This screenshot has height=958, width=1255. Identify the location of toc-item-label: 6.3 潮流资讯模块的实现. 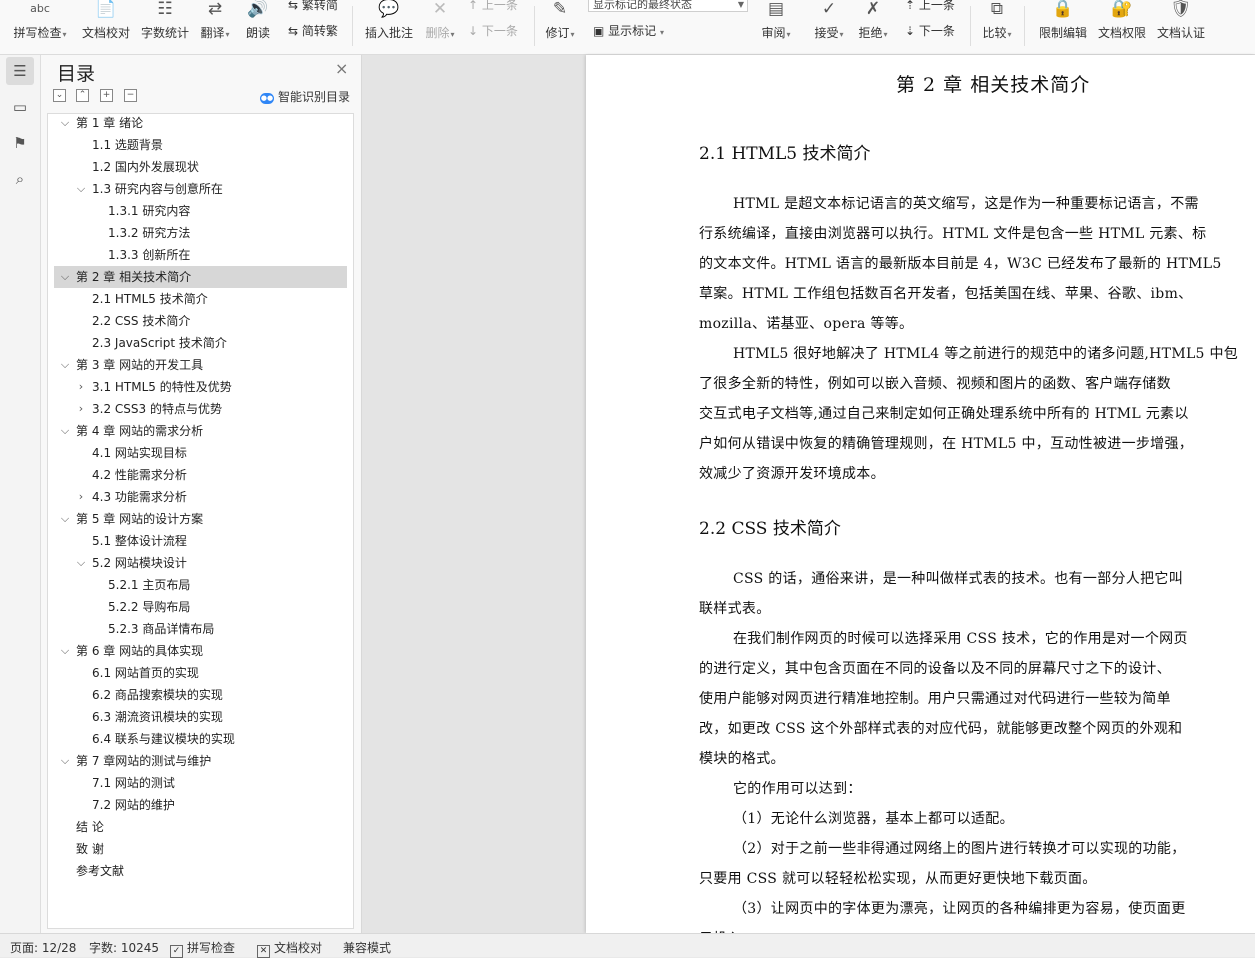
(157, 717).